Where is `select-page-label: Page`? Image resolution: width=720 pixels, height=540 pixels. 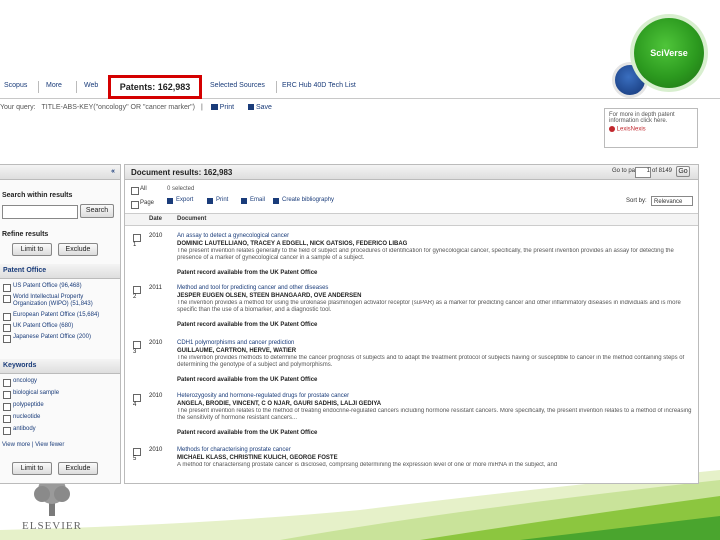 select-page-label: Page is located at coordinates (147, 203).